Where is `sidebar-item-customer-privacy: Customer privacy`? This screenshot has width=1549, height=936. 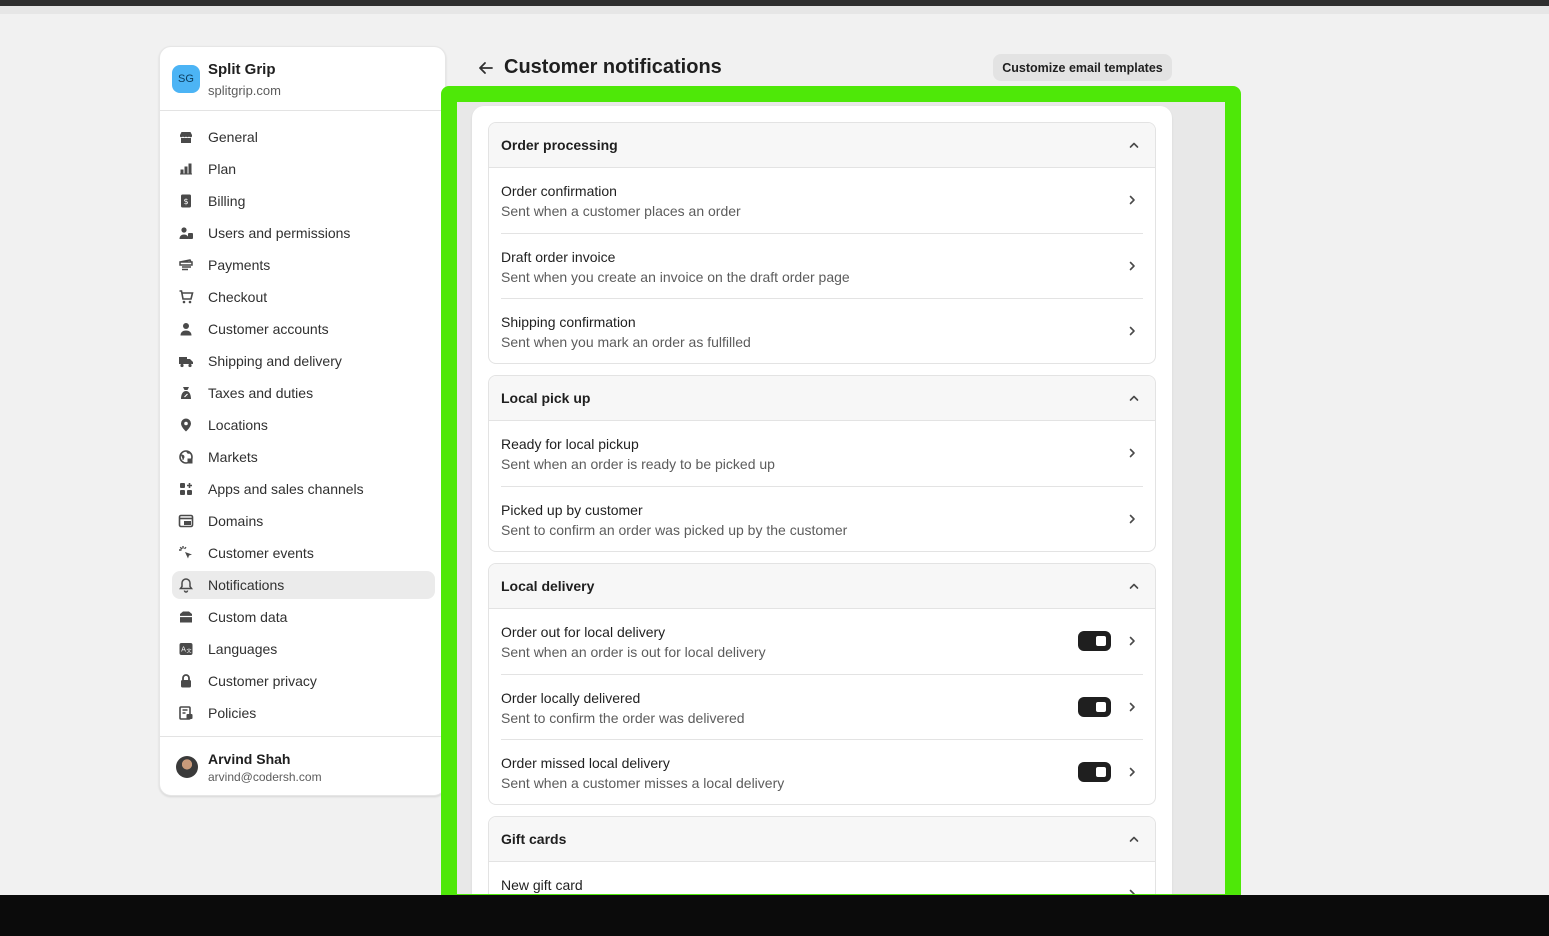 sidebar-item-customer-privacy: Customer privacy is located at coordinates (303, 681).